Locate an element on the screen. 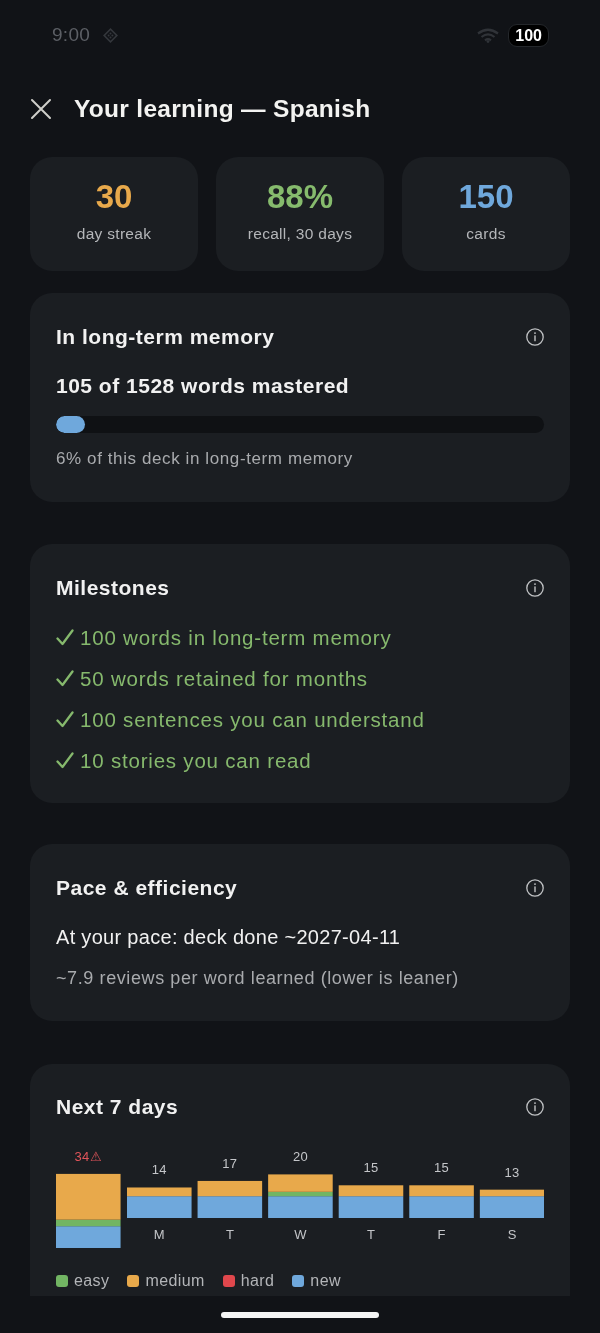 The height and width of the screenshot is (1333, 600). day-label: M is located at coordinates (159, 1235).